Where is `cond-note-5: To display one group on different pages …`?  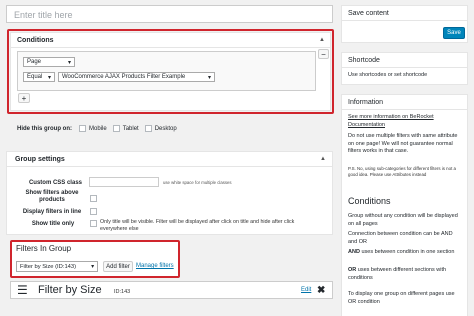
cond-note-5: To display one group on different pages … is located at coordinates (401, 298).